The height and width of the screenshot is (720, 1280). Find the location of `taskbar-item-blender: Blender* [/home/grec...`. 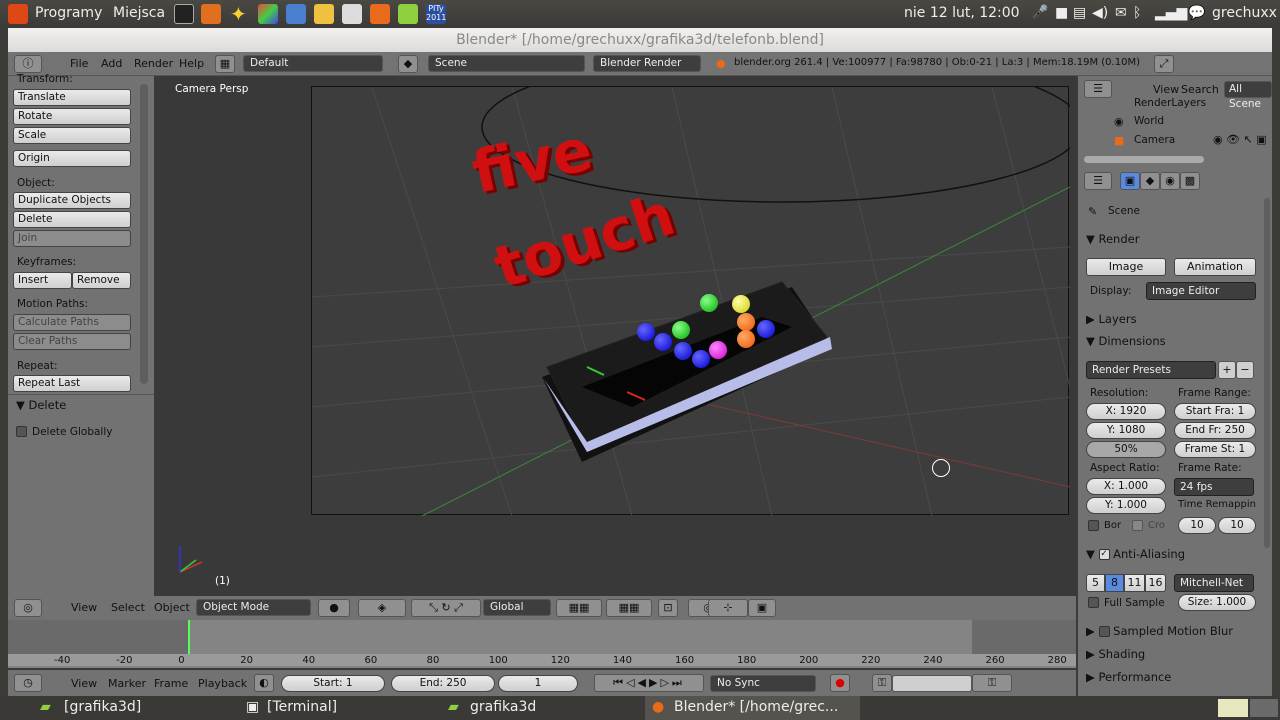

taskbar-item-blender: Blender* [/home/grec... is located at coordinates (756, 707).